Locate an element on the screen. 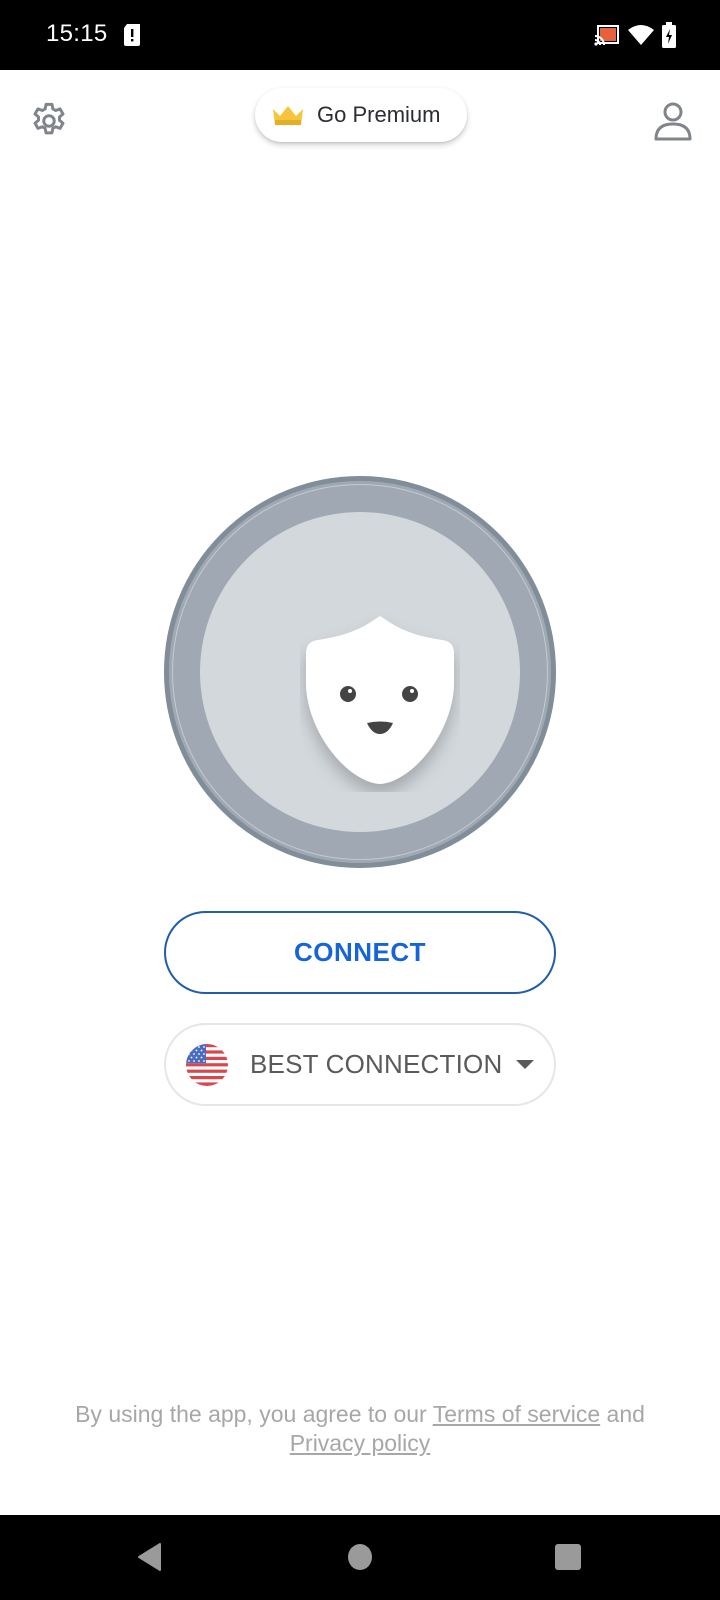  status-icons is located at coordinates (635, 35).